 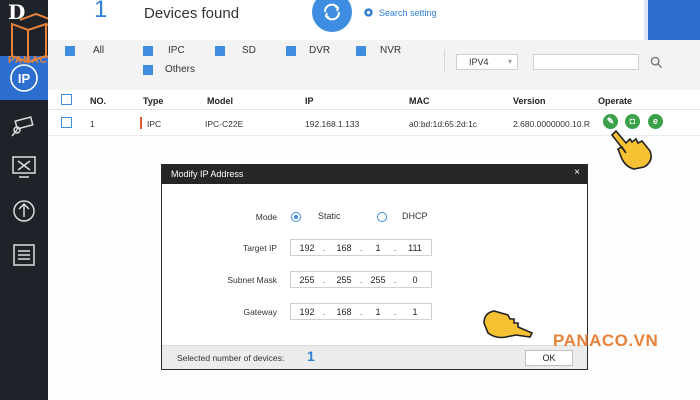 I want to click on sidebar-item-camera, so click(x=24, y=125).